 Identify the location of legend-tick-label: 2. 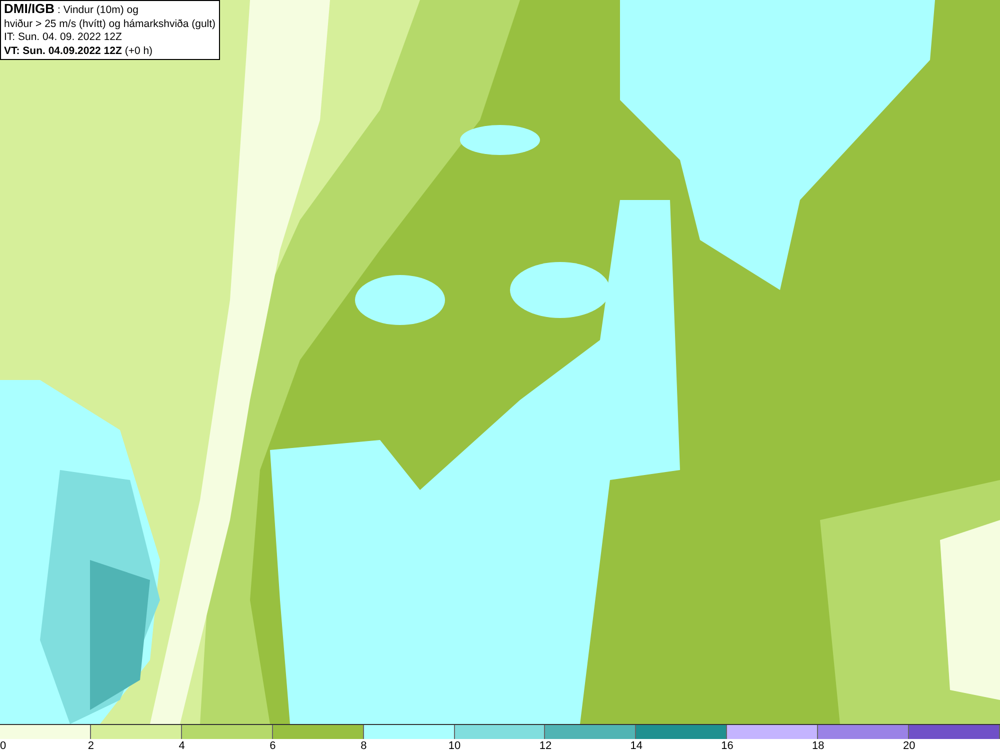
(91, 746).